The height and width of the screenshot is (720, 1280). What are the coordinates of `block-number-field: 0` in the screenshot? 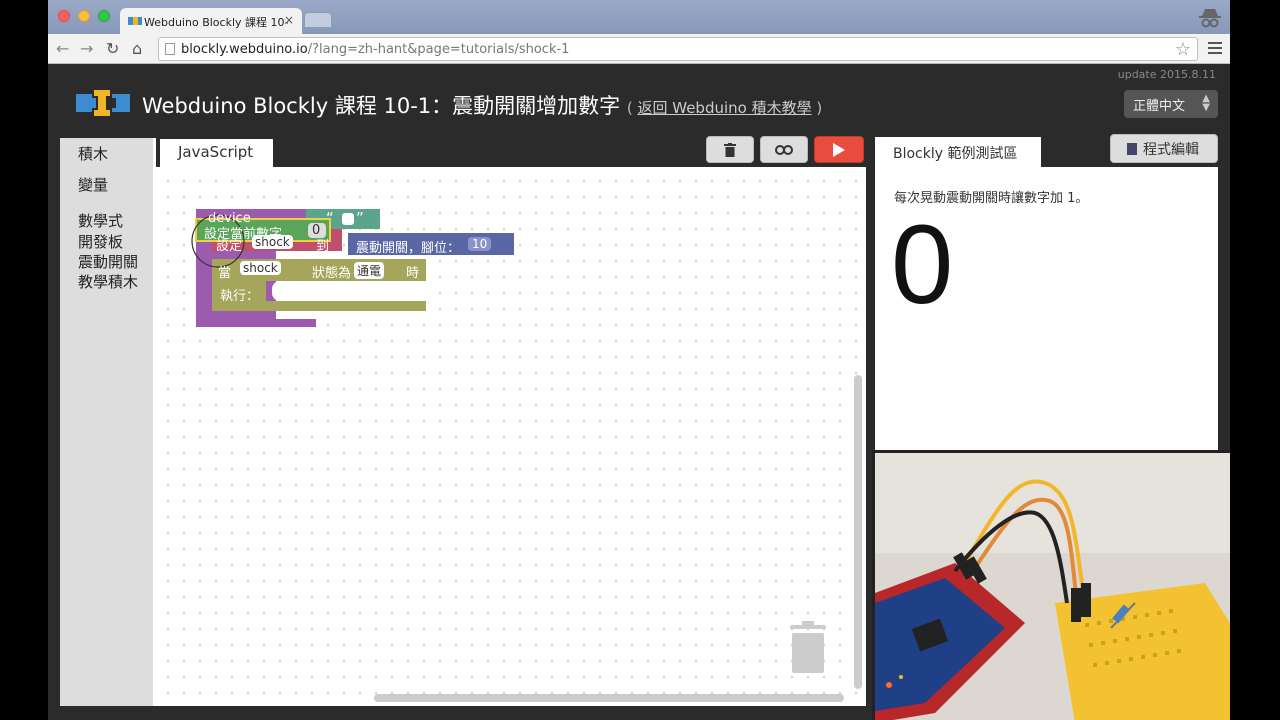 It's located at (316, 230).